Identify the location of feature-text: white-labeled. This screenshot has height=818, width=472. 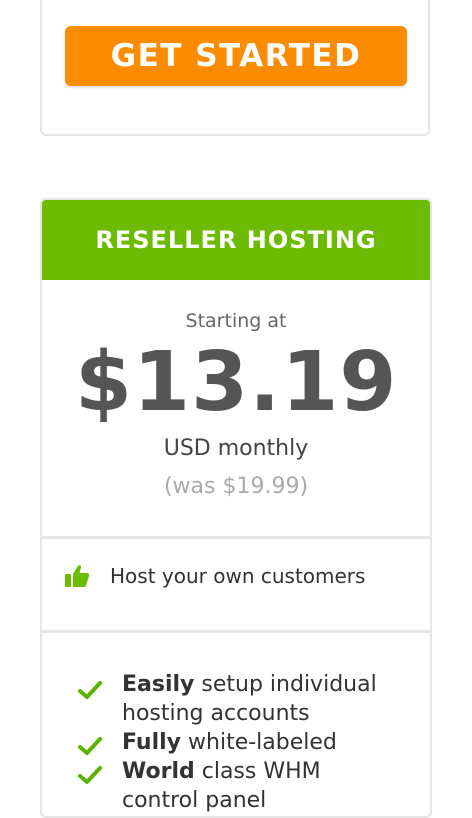
(259, 742).